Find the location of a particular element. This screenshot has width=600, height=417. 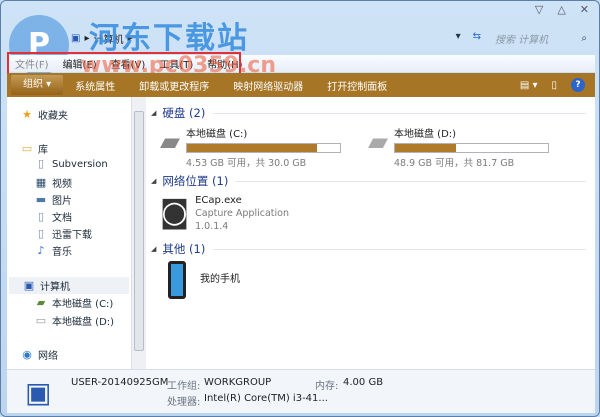

nav-label: 视频 is located at coordinates (62, 184).